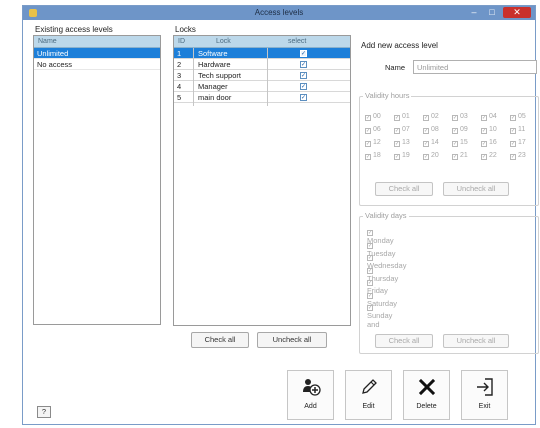 The image size is (540, 428). Describe the element at coordinates (373, 117) in the screenshot. I see `hour-checkbox: ✓ 00` at that location.